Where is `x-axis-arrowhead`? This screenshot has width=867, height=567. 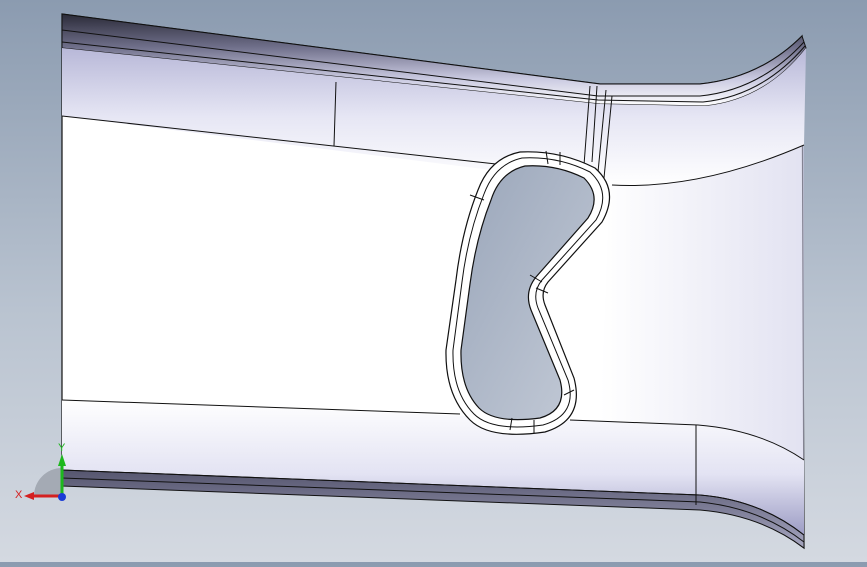 x-axis-arrowhead is located at coordinates (29, 496).